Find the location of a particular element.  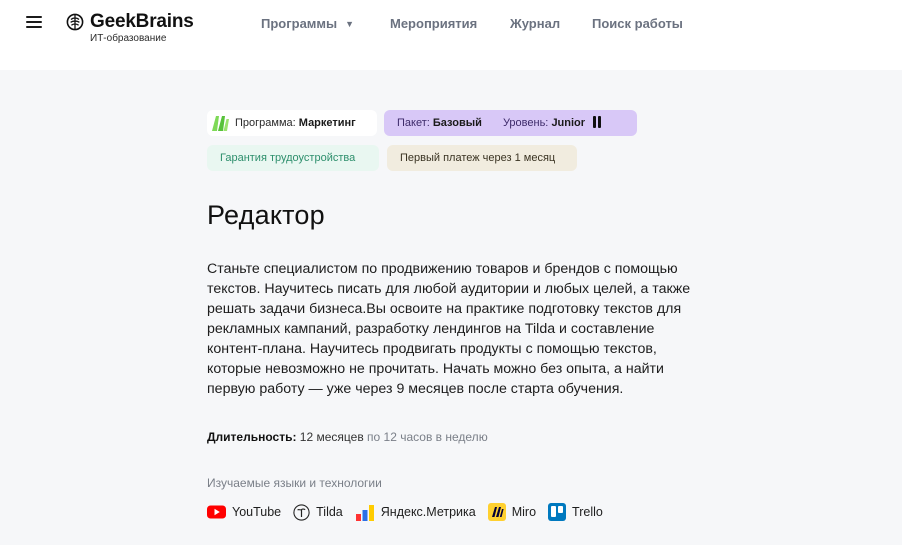

yandex-metrika-icon is located at coordinates (364, 512).